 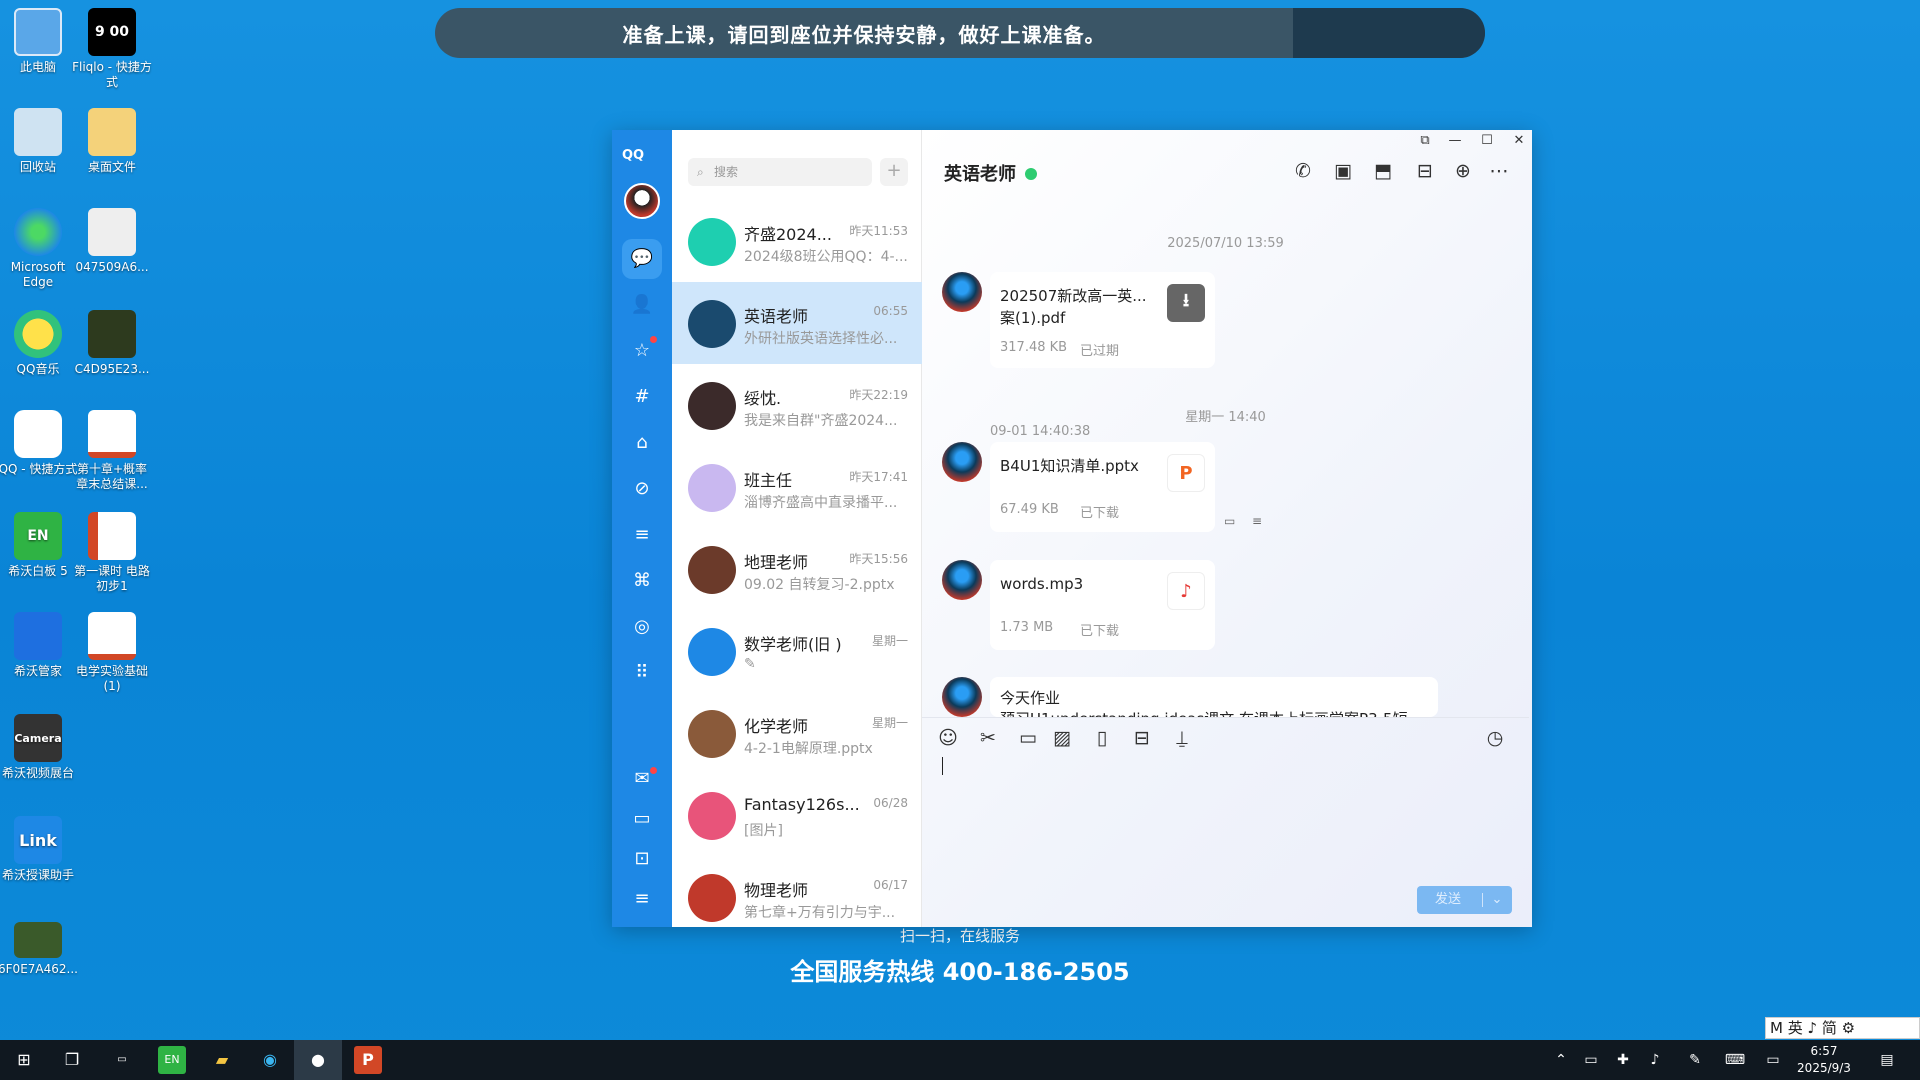 I want to click on task-view-icon: ❐, so click(x=72, y=1060).